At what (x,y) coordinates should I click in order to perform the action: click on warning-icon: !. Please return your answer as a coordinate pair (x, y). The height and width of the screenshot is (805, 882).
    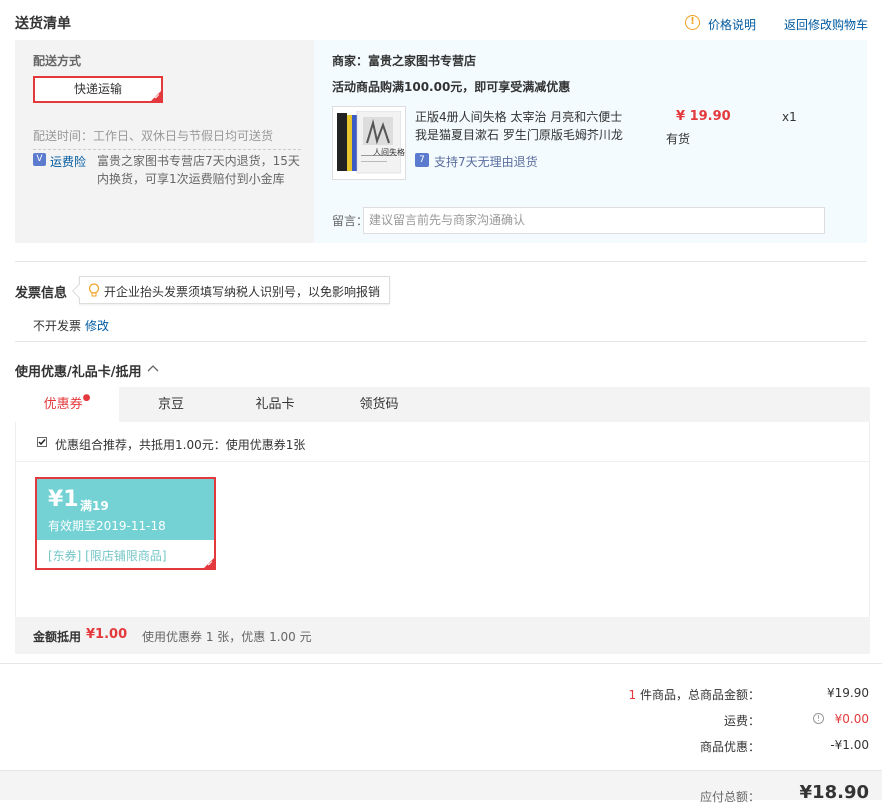
    Looking at the image, I should click on (692, 22).